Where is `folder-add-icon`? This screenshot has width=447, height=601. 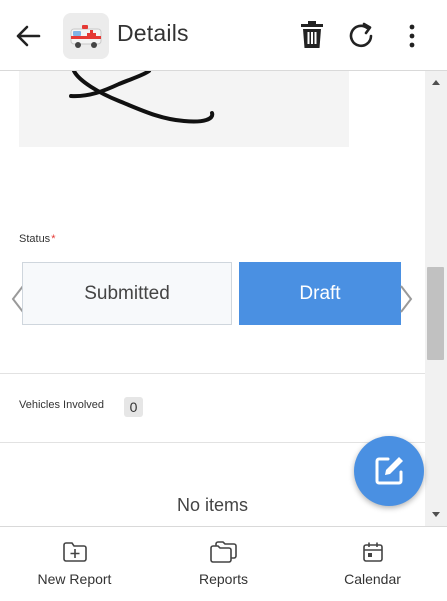 folder-add-icon is located at coordinates (74, 552).